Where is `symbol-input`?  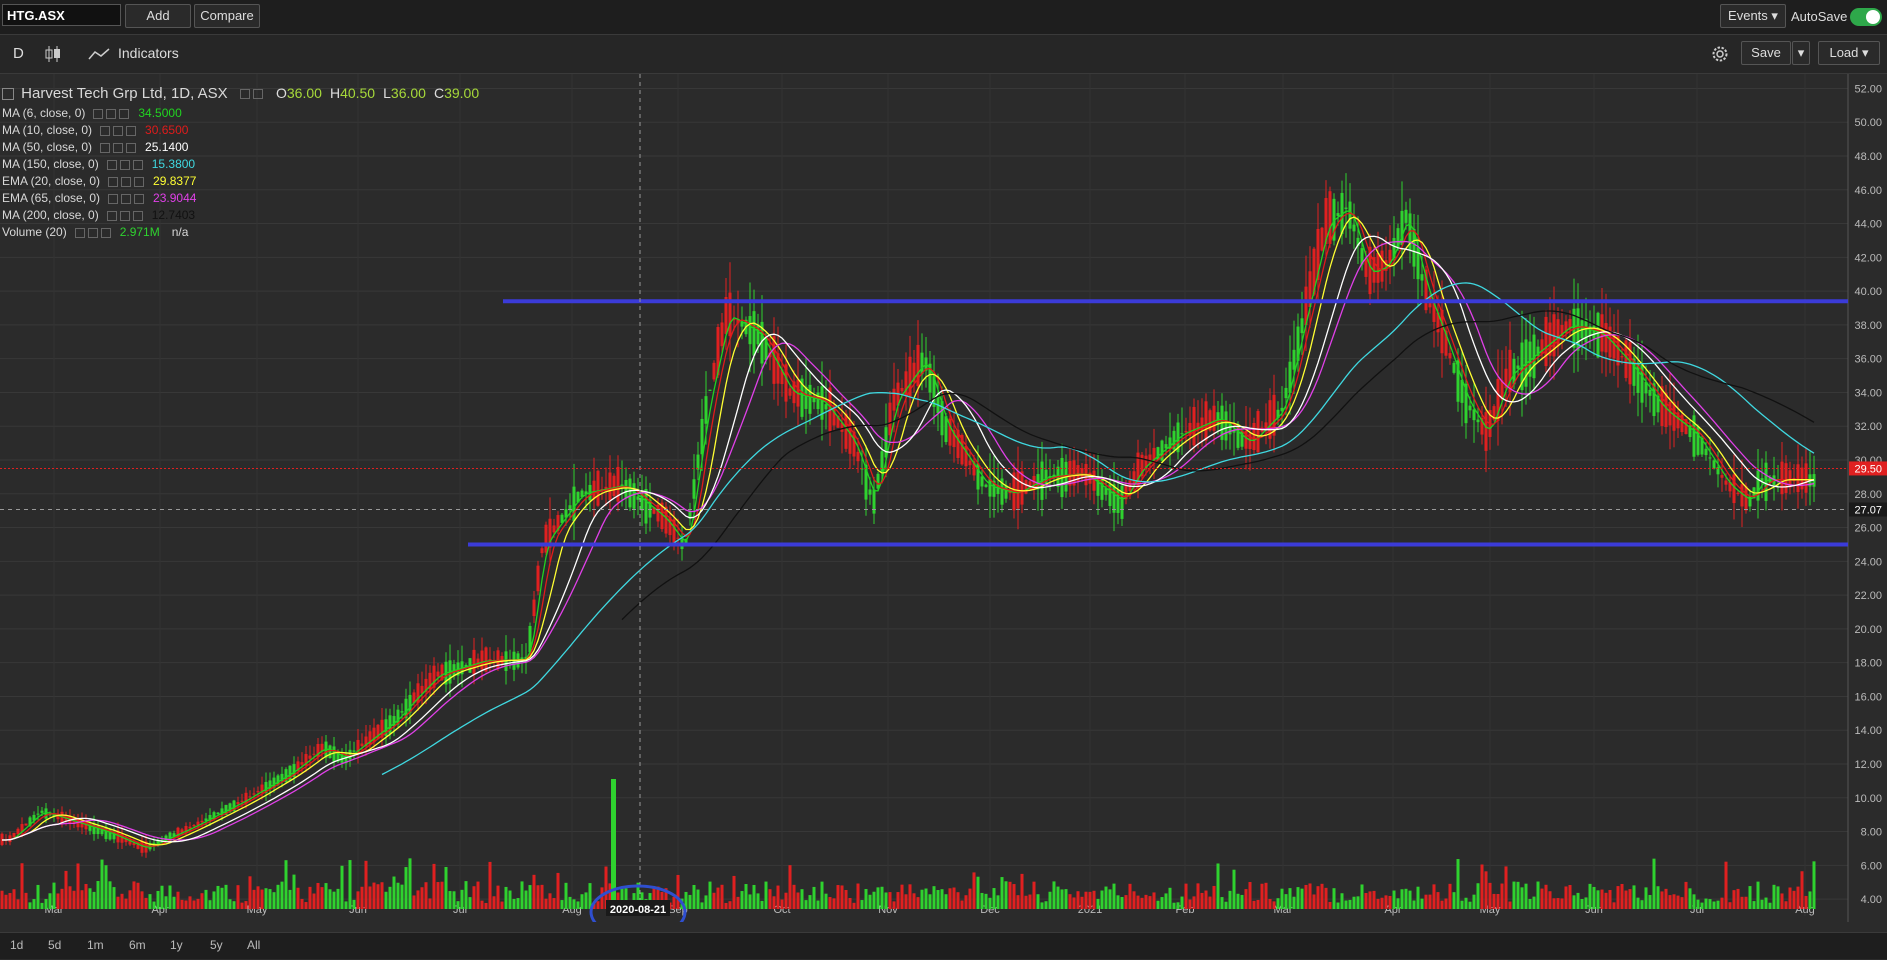 symbol-input is located at coordinates (61, 15).